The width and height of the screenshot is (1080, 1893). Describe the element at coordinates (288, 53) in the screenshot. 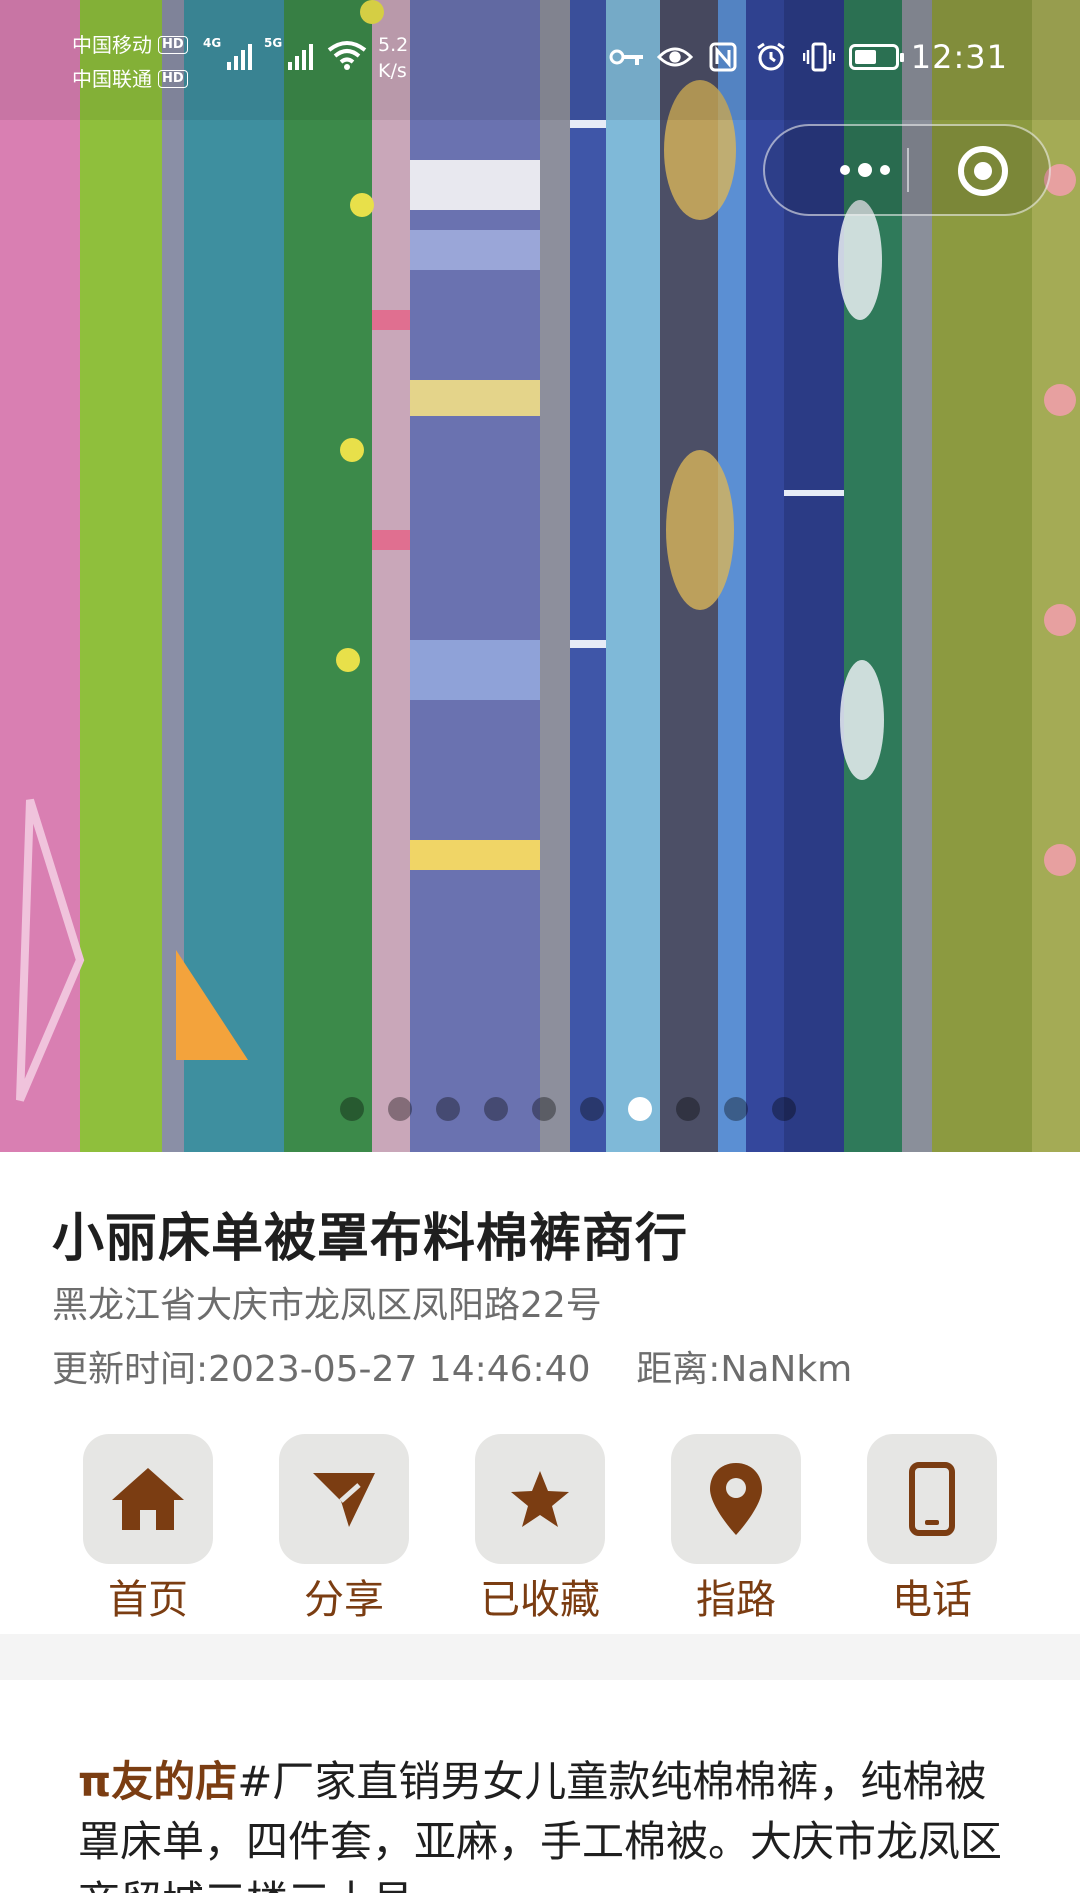

I see `signal-icon: 5G` at that location.